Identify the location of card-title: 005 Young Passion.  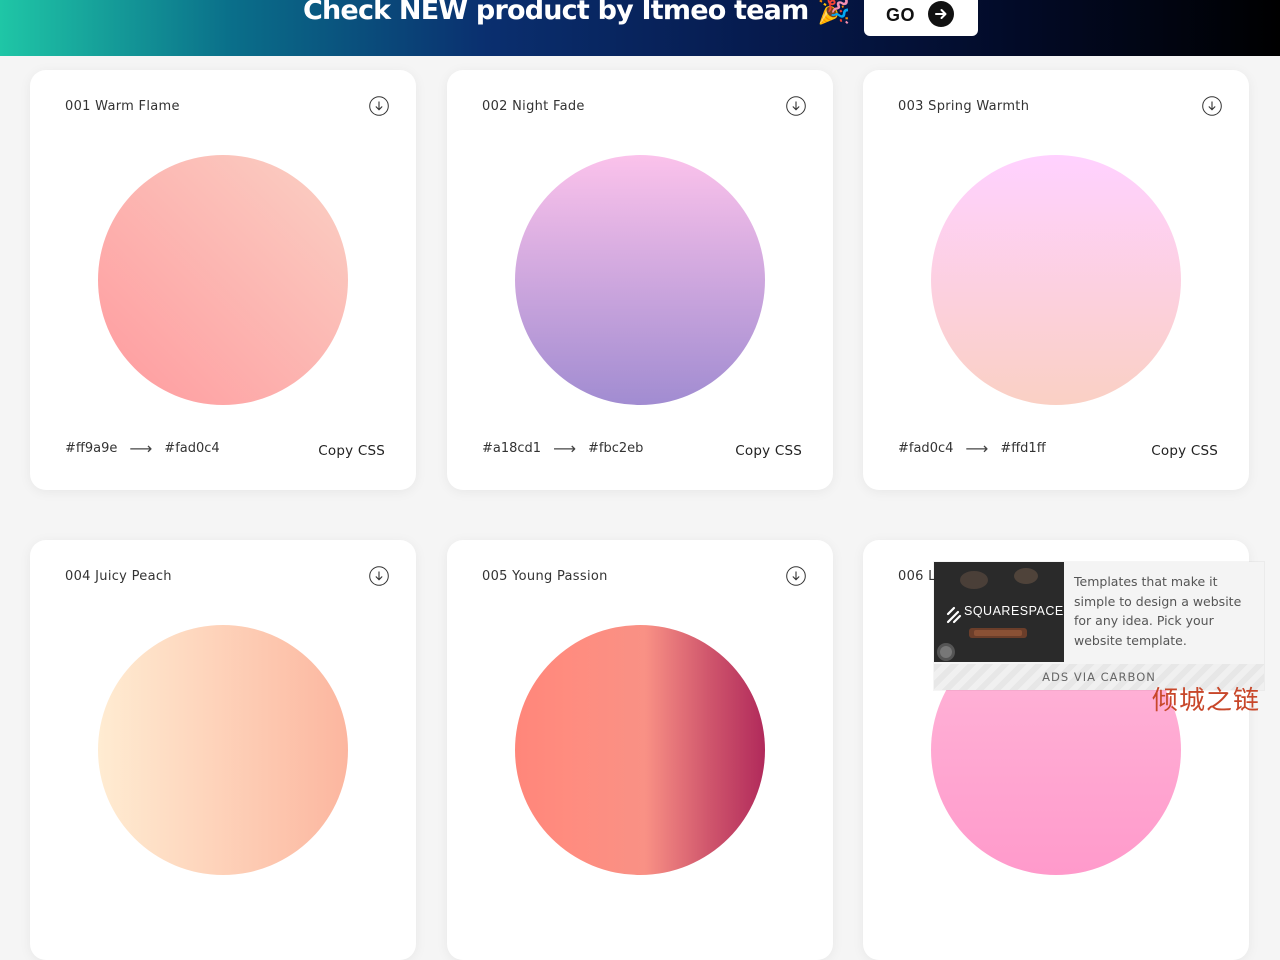
(545, 576).